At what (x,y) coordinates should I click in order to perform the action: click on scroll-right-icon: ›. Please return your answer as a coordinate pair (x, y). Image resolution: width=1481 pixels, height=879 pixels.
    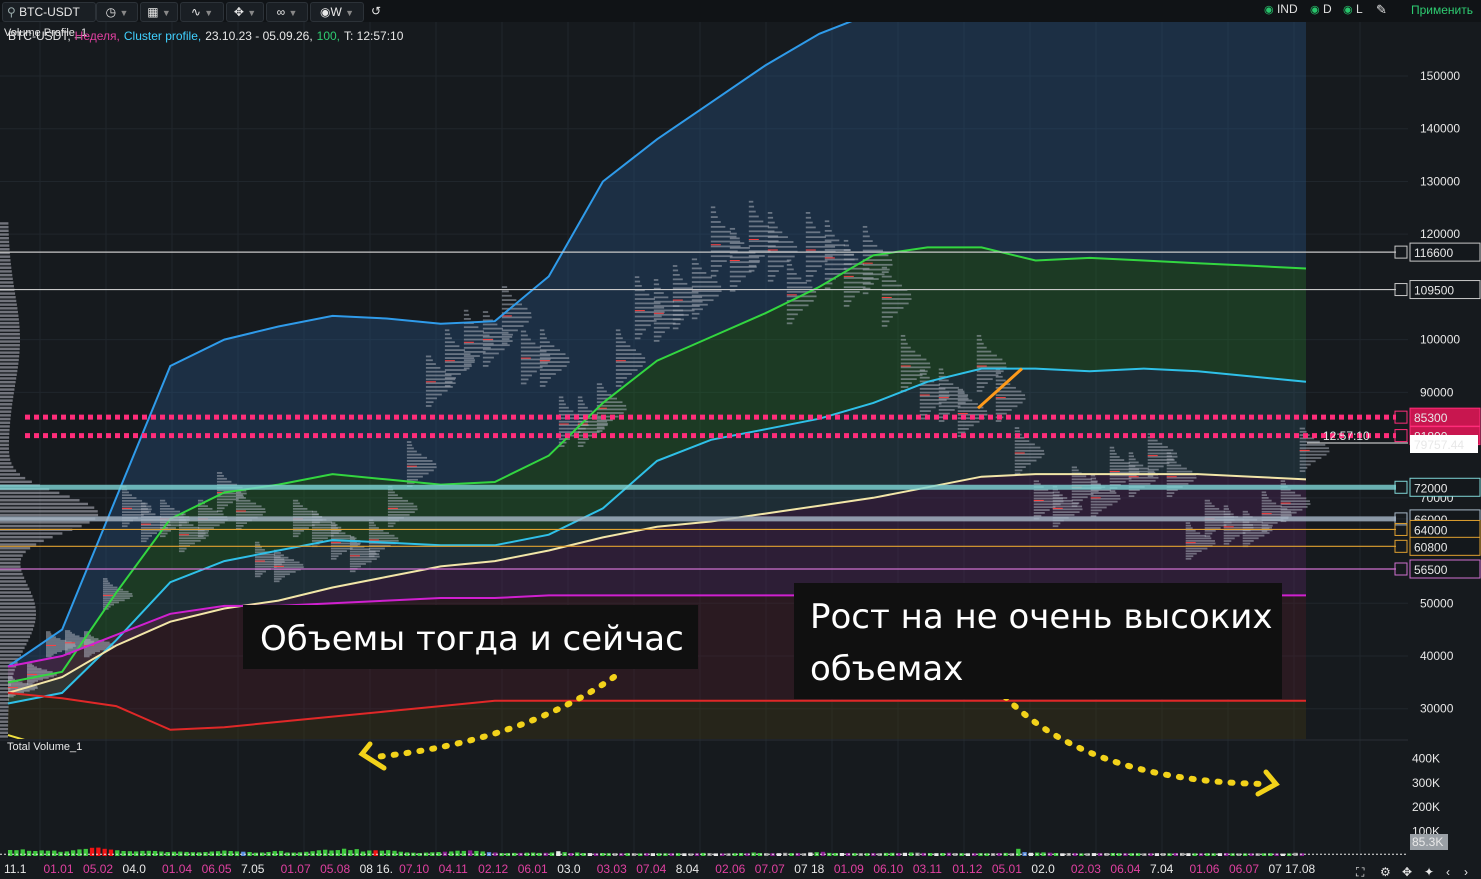
    Looking at the image, I should click on (1466, 872).